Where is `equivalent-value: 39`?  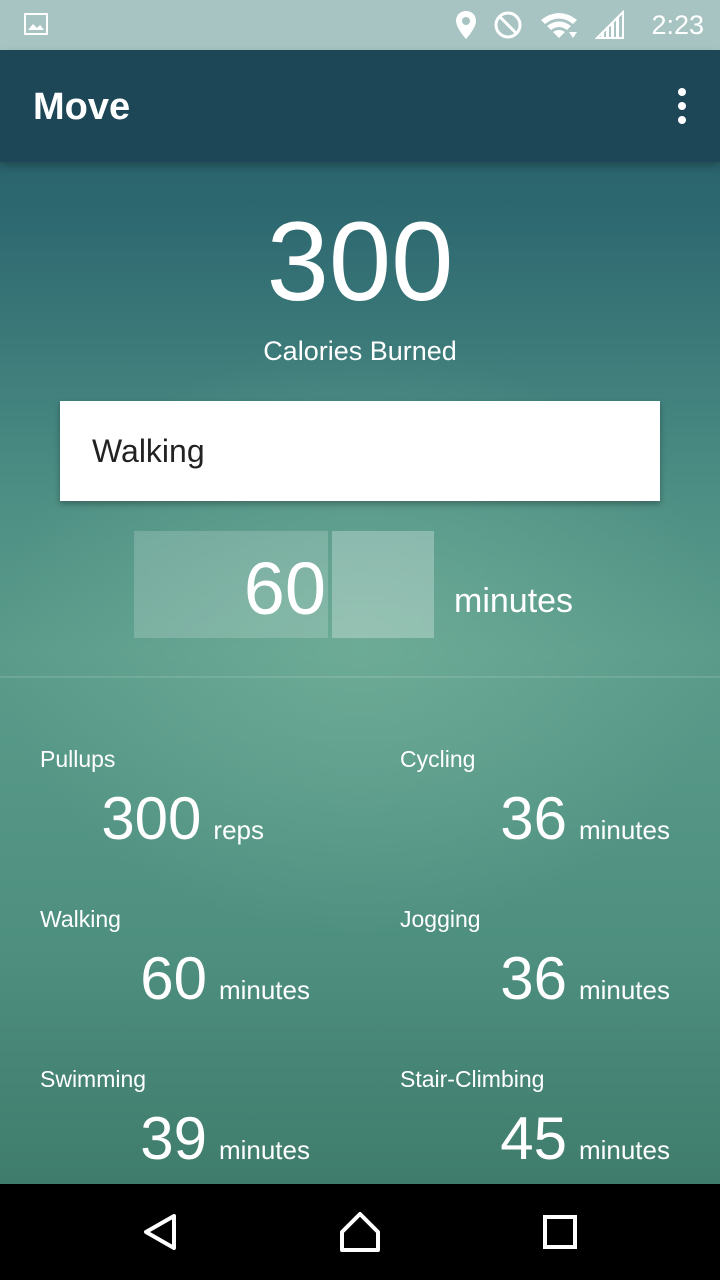
equivalent-value: 39 is located at coordinates (173, 1138).